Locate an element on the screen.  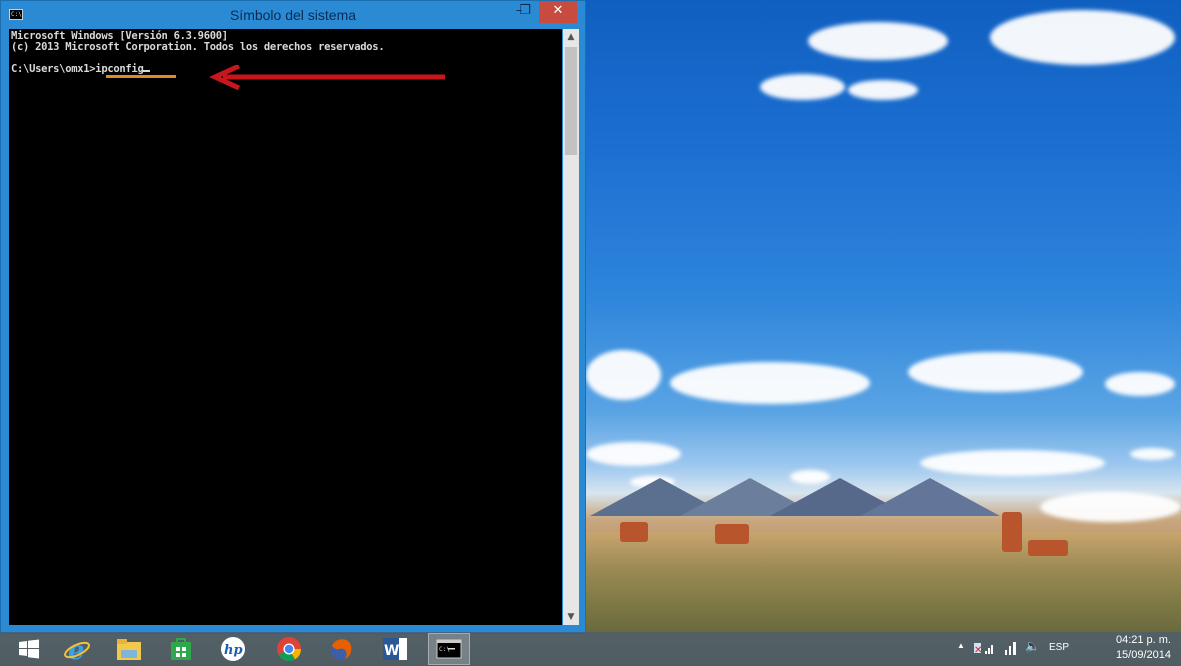
close-button: ✕ is located at coordinates (558, 12).